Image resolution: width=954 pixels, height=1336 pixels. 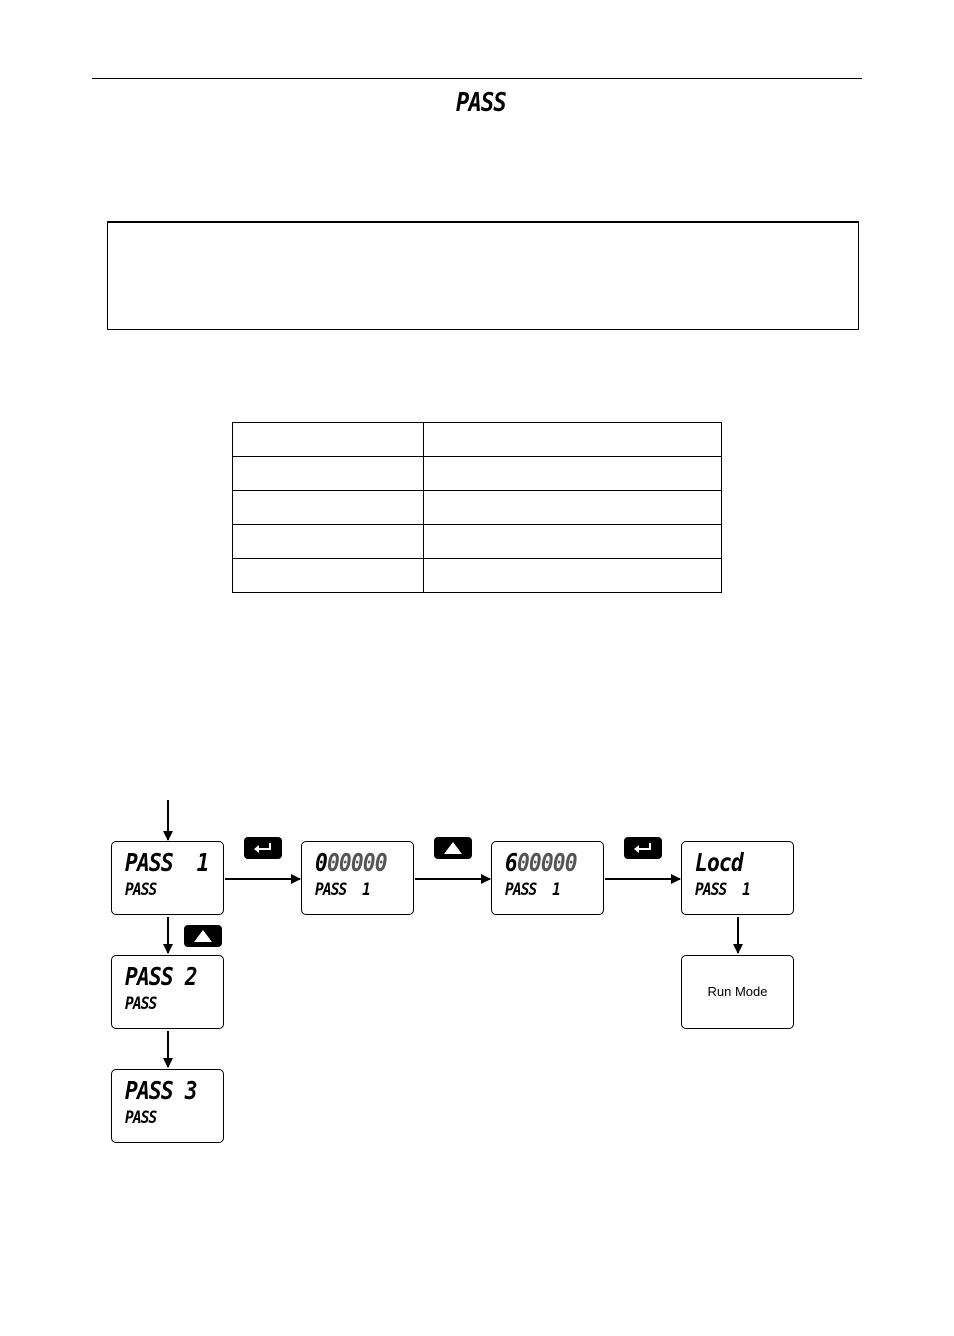 What do you see at coordinates (161, 1090) in the screenshot?
I see `display-line1: PASS 3` at bounding box center [161, 1090].